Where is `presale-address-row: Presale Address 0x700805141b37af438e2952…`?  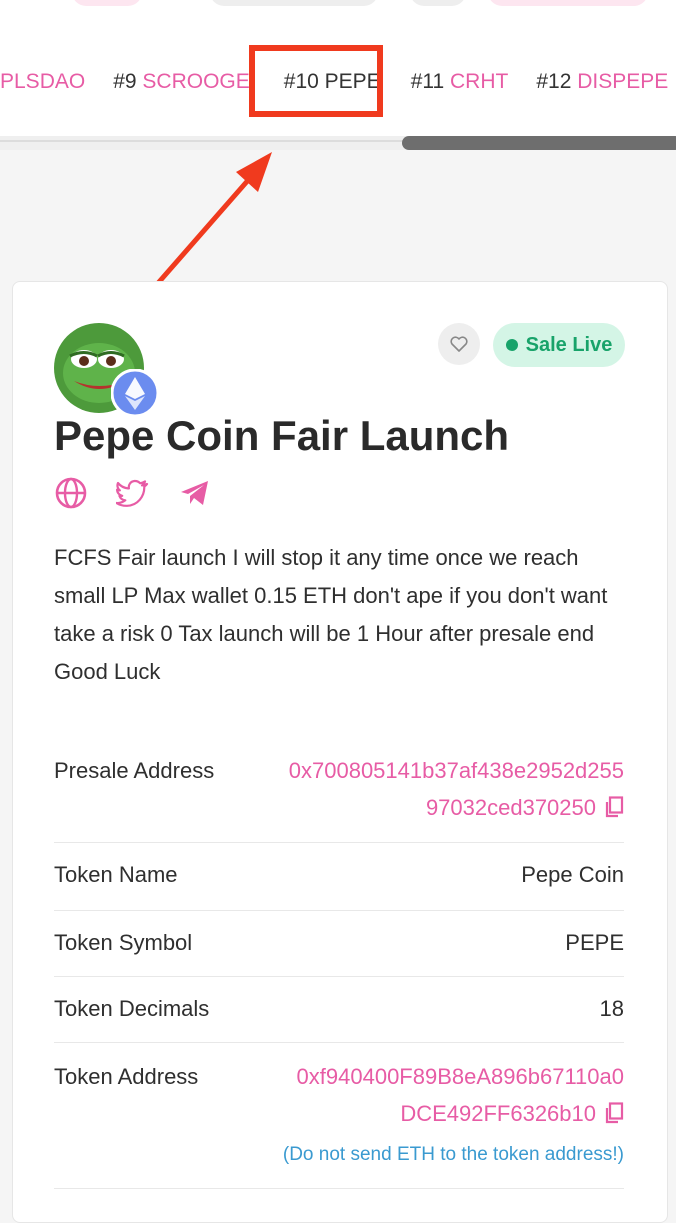 presale-address-row: Presale Address 0x700805141b37af438e2952… is located at coordinates (339, 798).